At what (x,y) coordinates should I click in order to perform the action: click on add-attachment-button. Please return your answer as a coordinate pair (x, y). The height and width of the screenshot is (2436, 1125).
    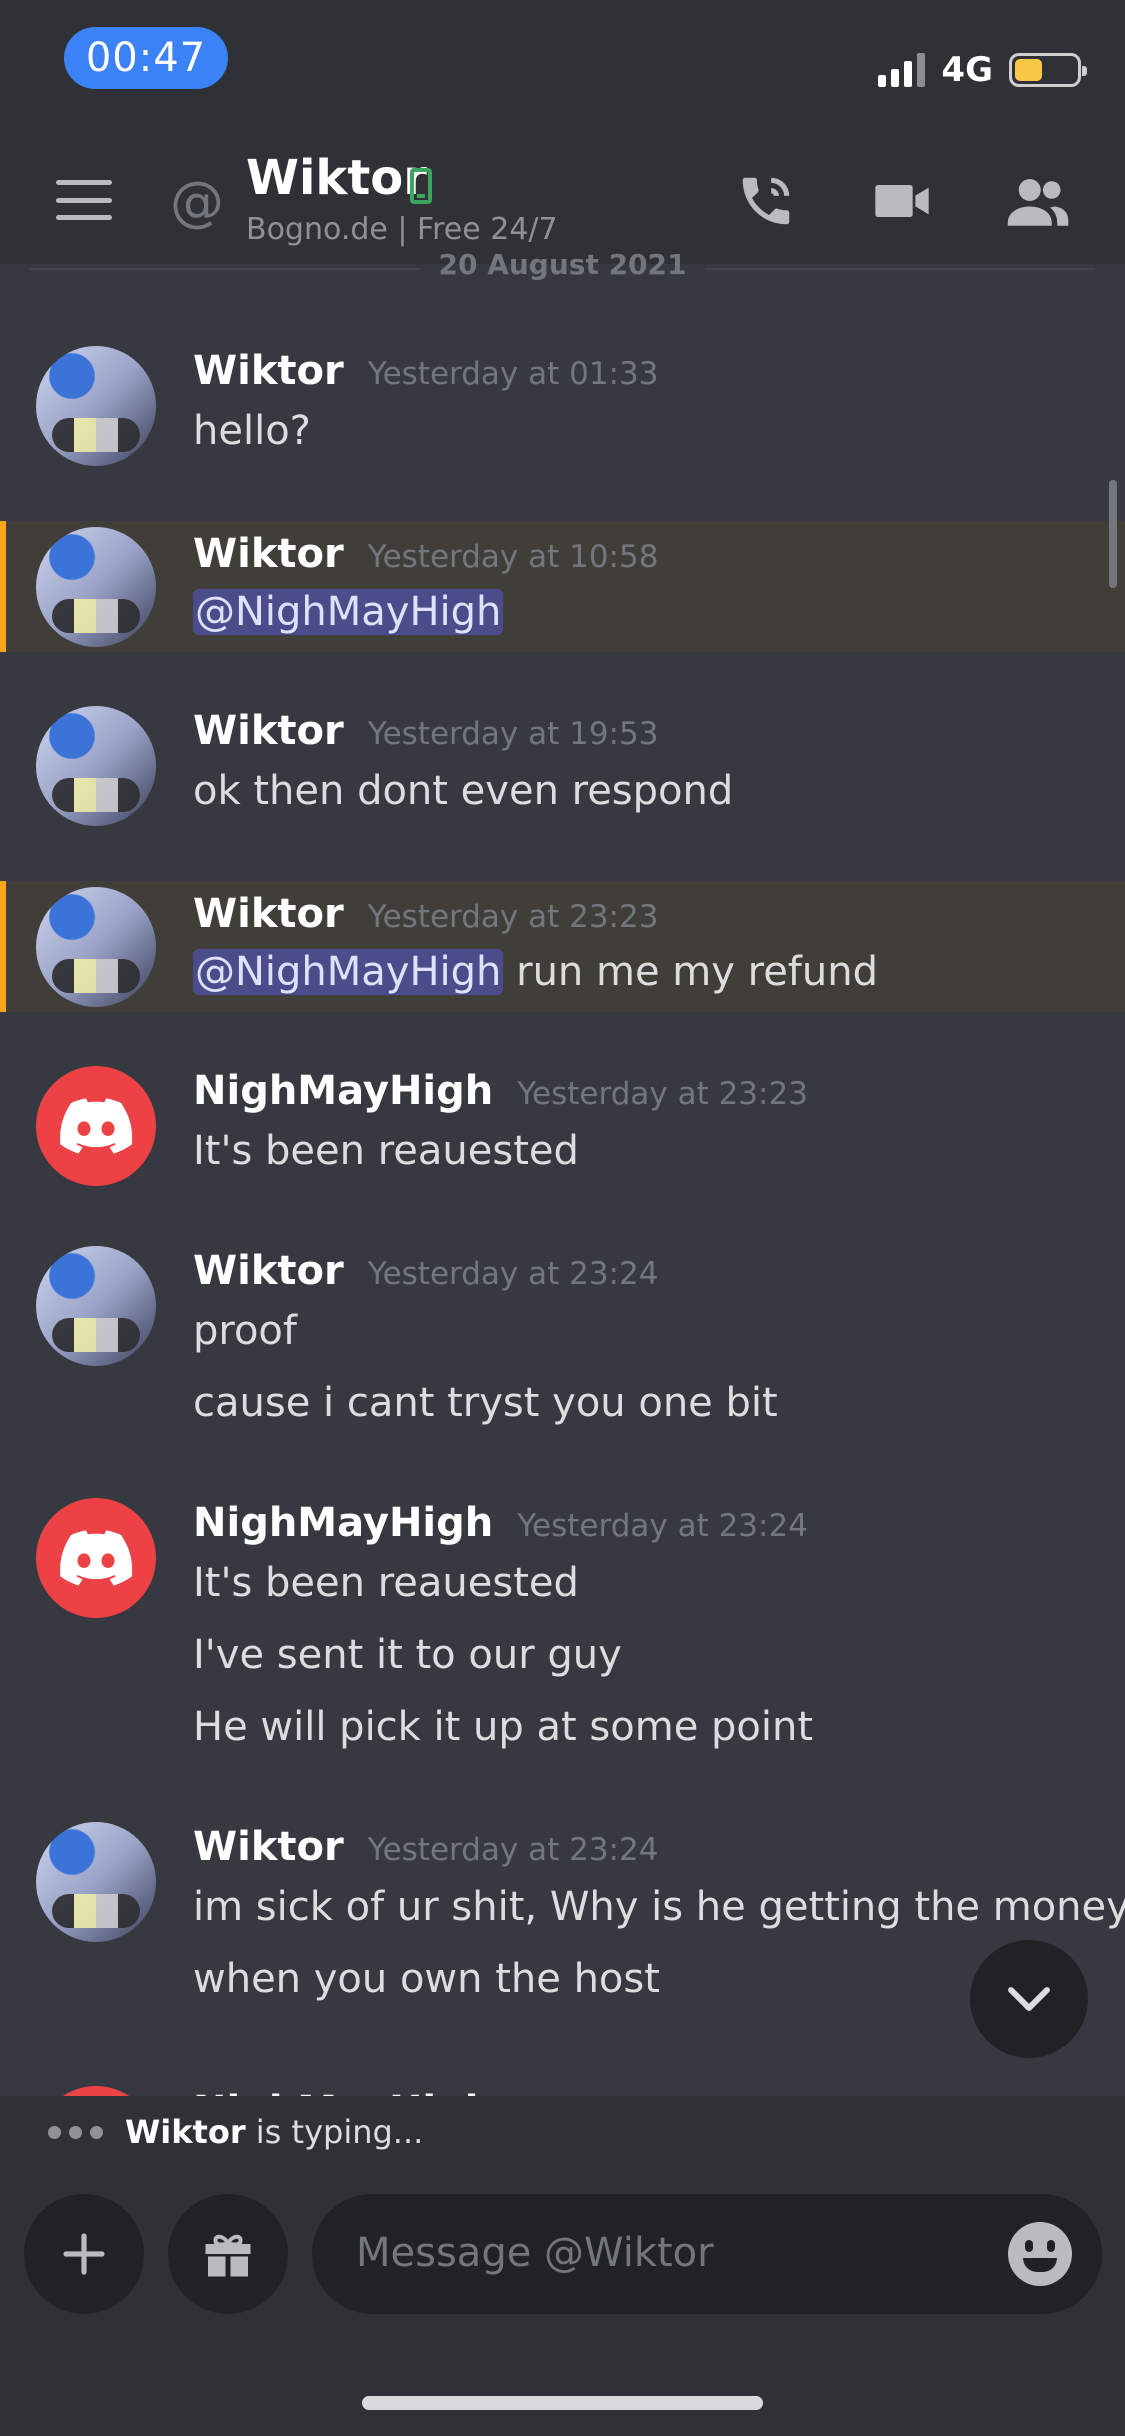
    Looking at the image, I should click on (84, 2254).